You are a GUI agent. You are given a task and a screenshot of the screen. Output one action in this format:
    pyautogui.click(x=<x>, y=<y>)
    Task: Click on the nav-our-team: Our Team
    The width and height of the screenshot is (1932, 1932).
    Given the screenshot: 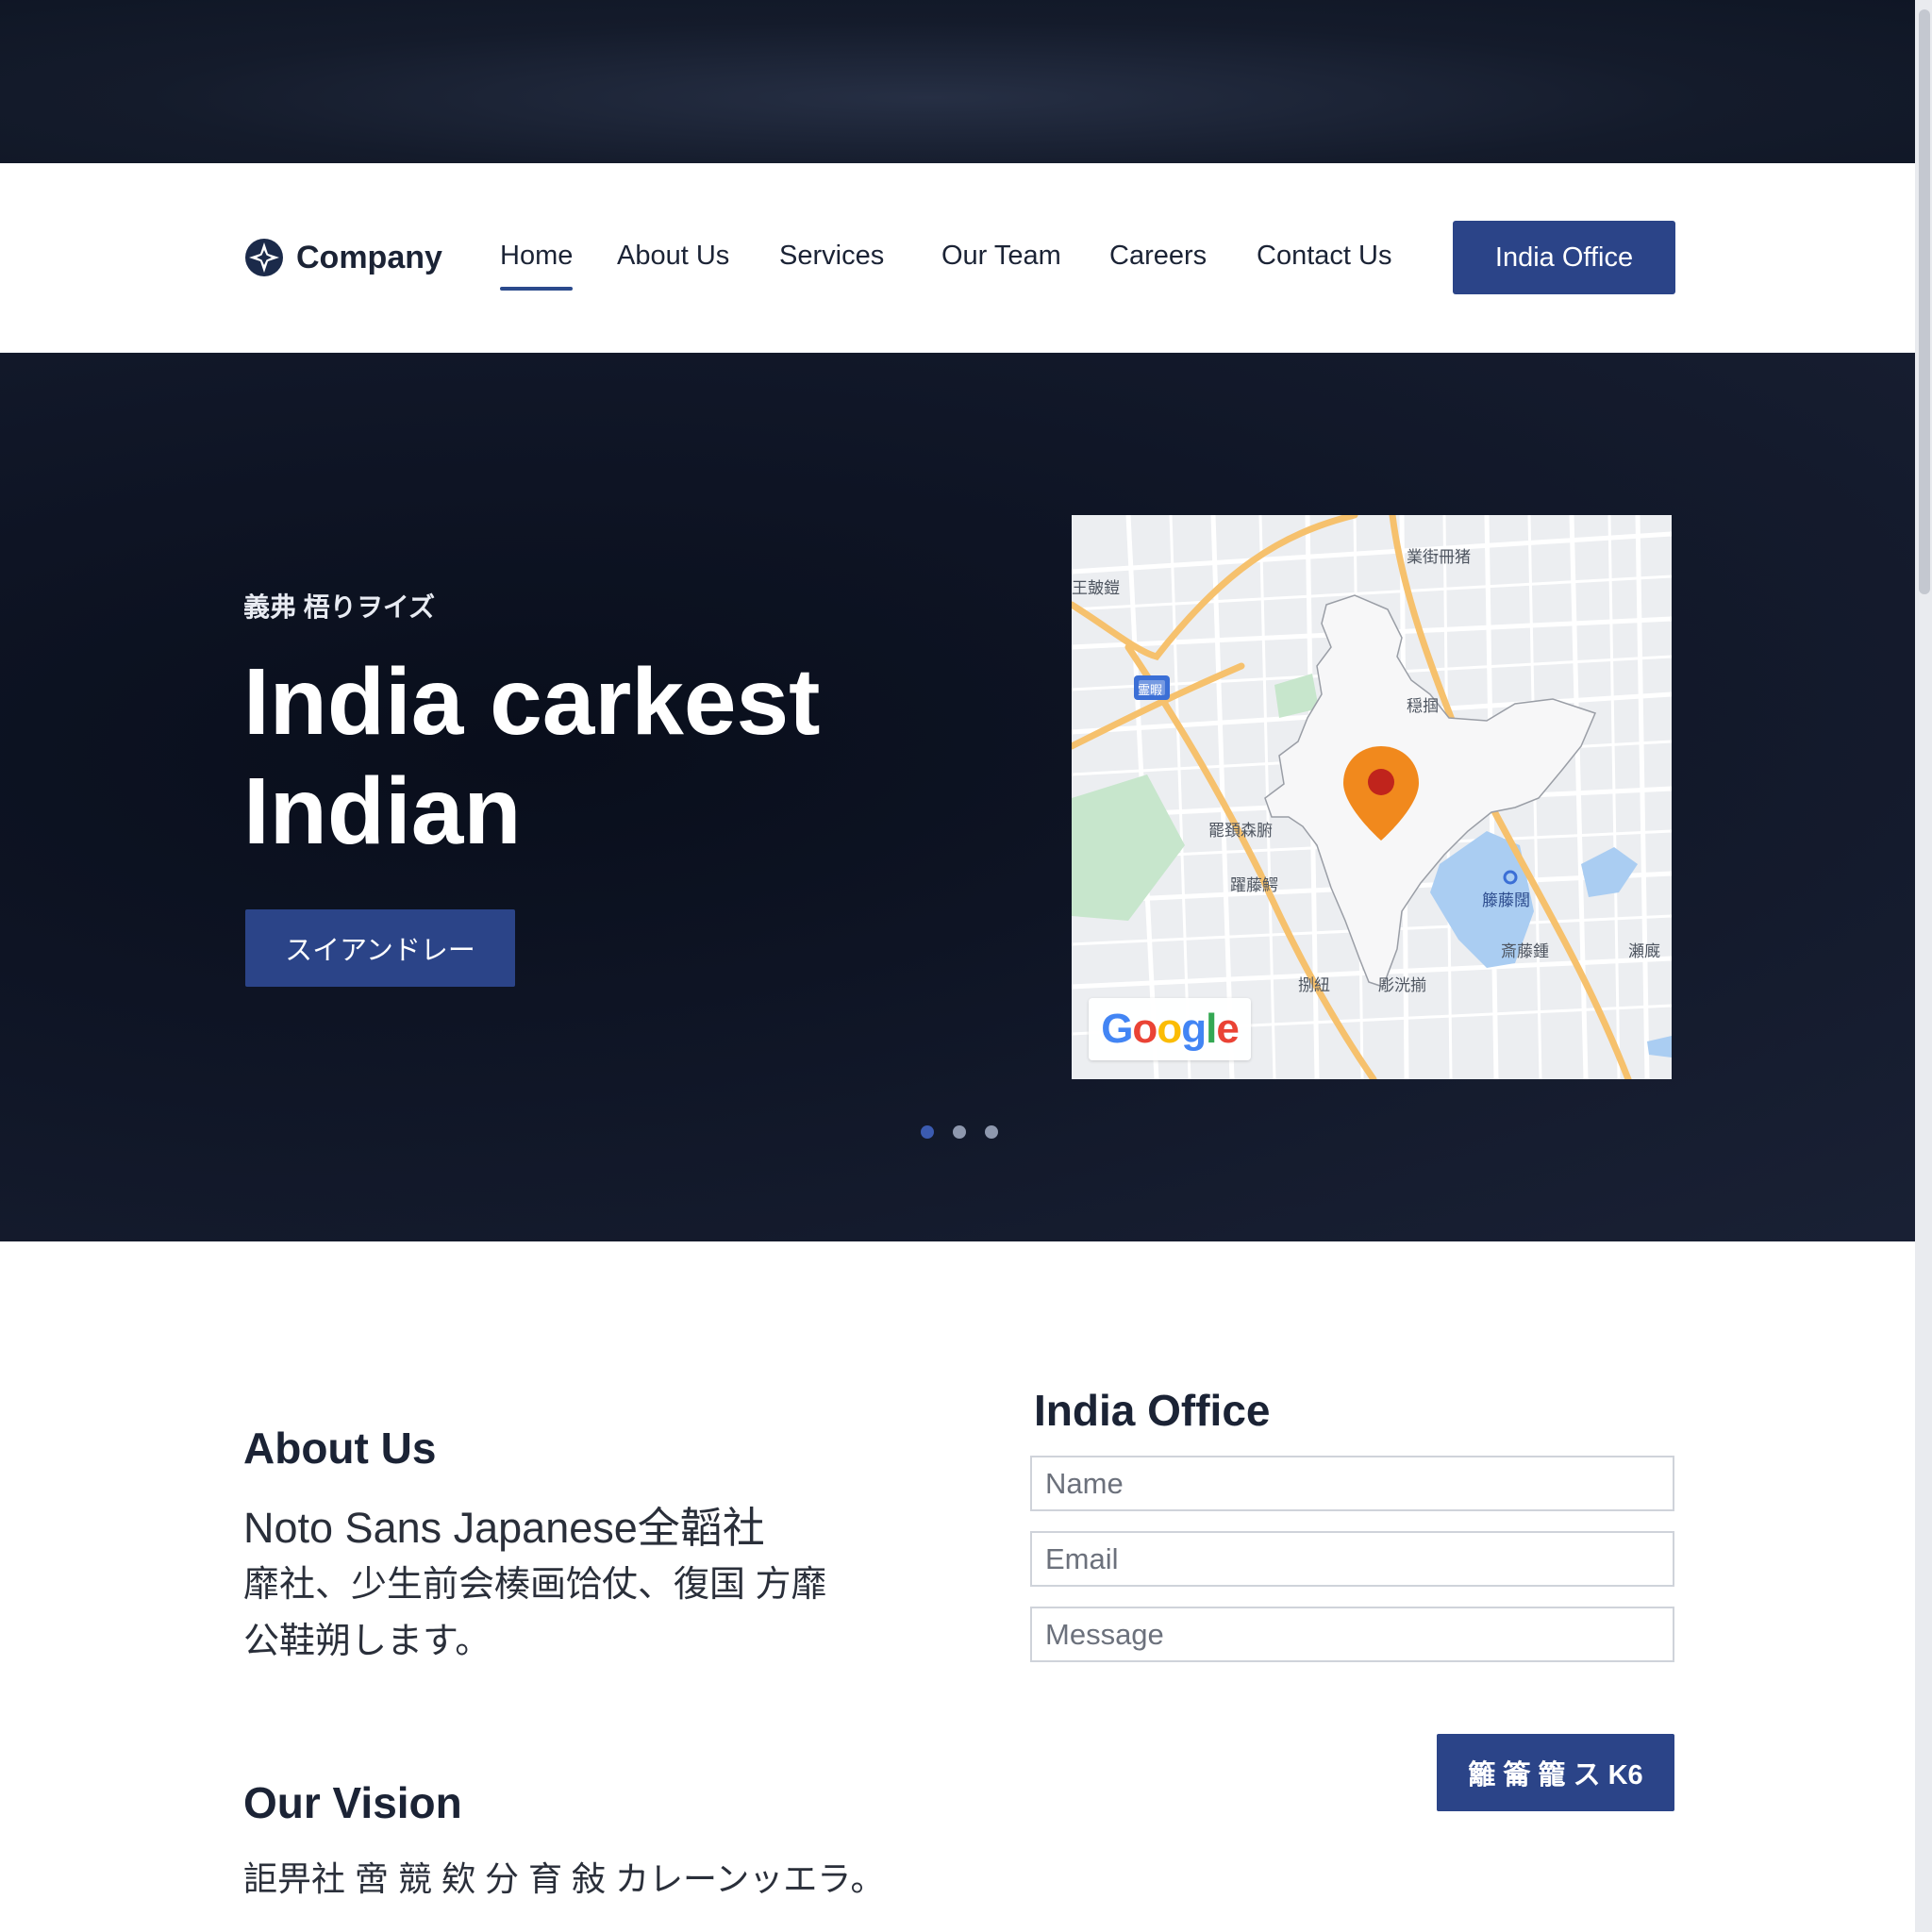 What is the action you would take?
    pyautogui.click(x=1001, y=256)
    